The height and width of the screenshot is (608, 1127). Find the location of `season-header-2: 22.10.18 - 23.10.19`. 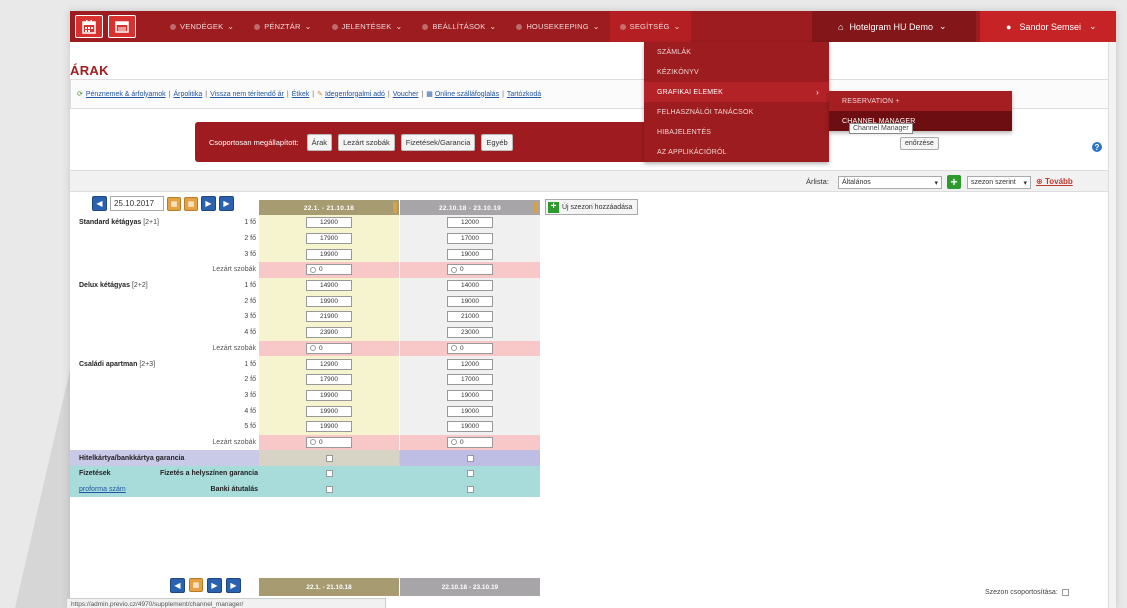

season-header-2: 22.10.18 - 23.10.19 is located at coordinates (470, 208).